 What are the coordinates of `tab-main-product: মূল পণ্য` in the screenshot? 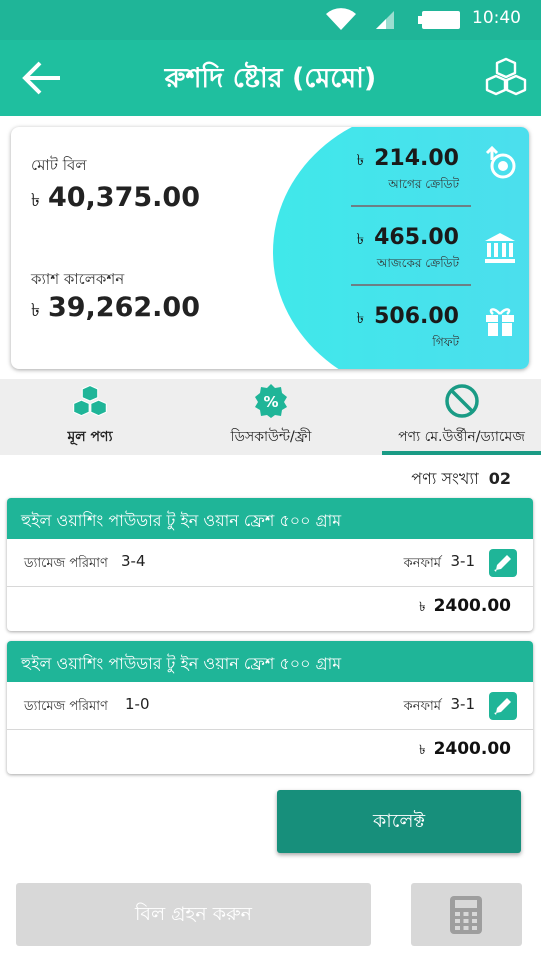 It's located at (90, 417).